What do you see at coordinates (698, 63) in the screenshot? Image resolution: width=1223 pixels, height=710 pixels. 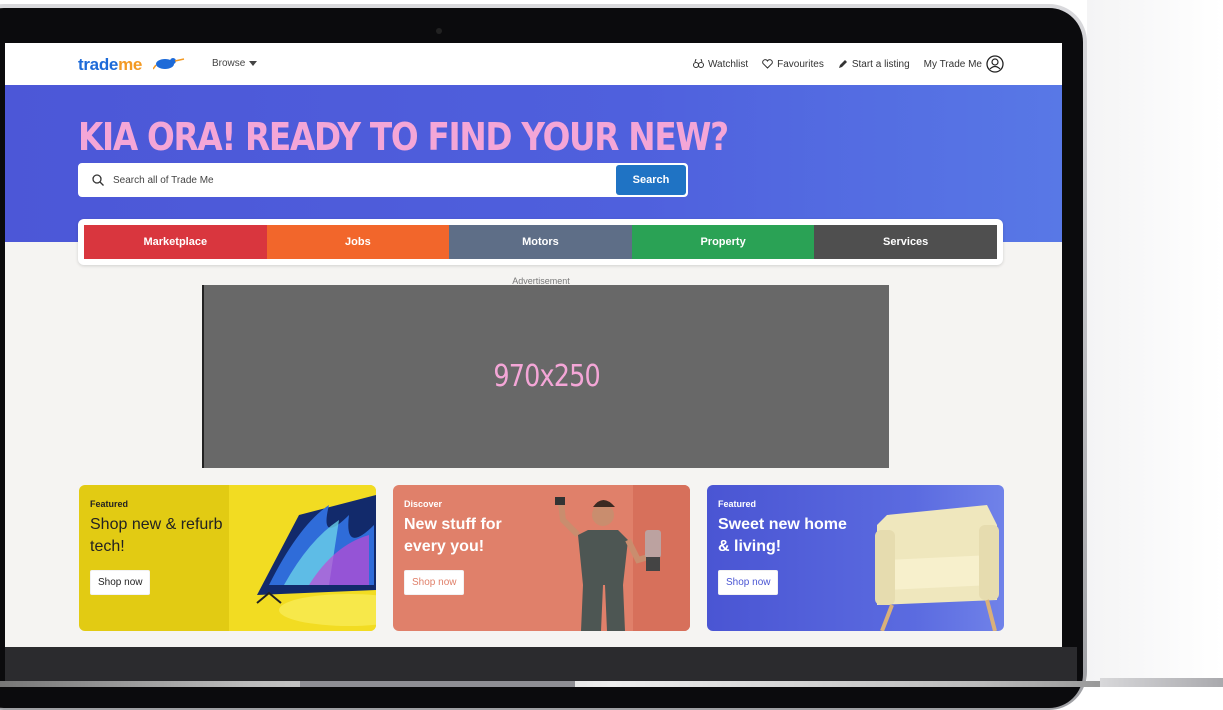 I see `binoculars-icon` at bounding box center [698, 63].